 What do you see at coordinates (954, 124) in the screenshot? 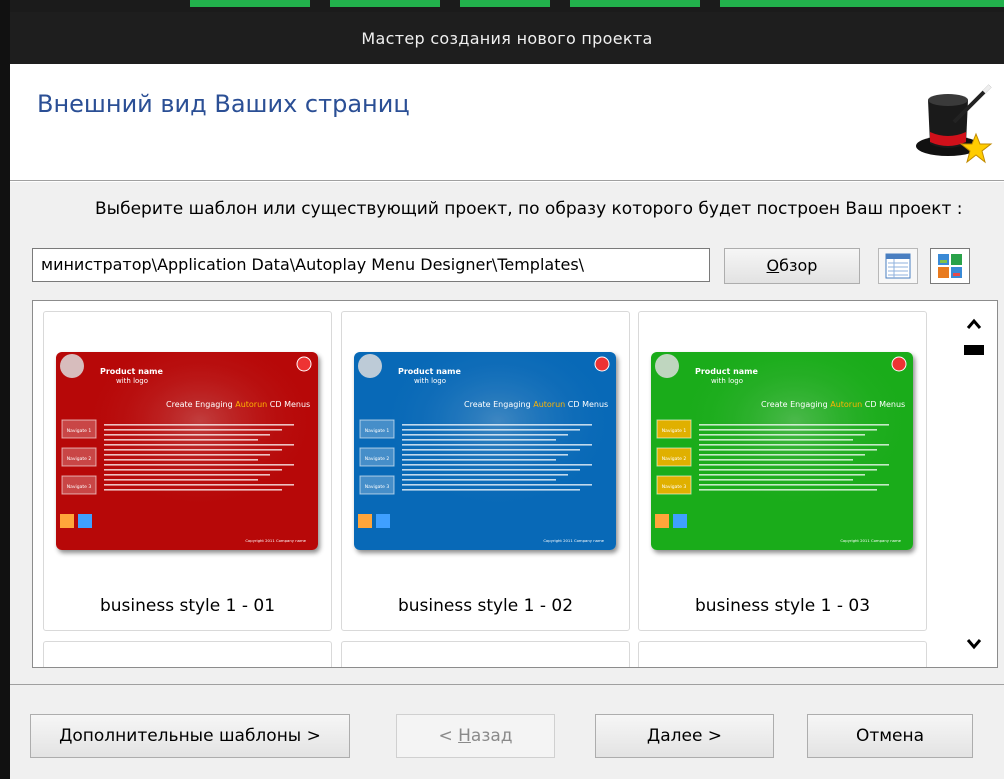
I see `magic-hat-icon` at bounding box center [954, 124].